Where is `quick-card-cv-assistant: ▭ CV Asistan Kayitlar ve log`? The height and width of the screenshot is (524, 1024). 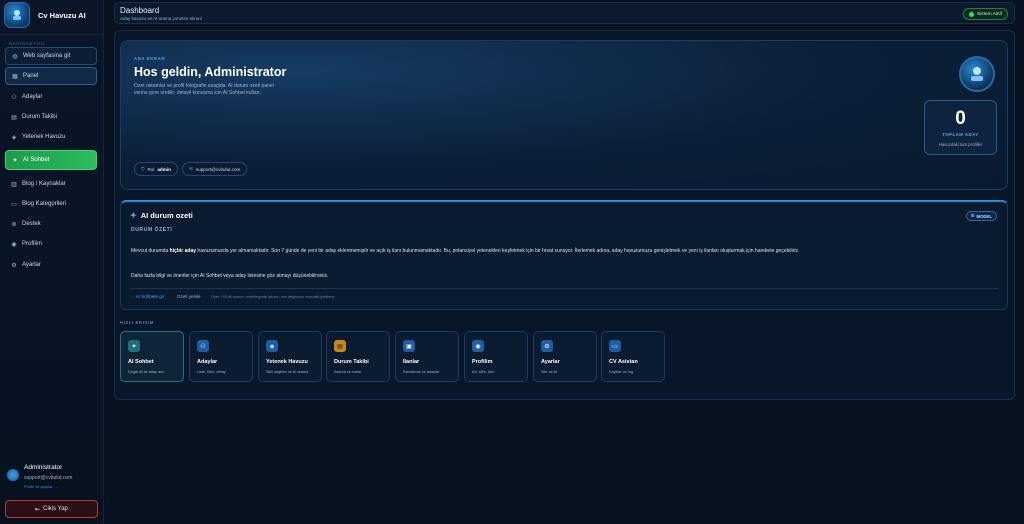
quick-card-cv-assistant: ▭ CV Asistan Kayitlar ve log is located at coordinates (633, 356).